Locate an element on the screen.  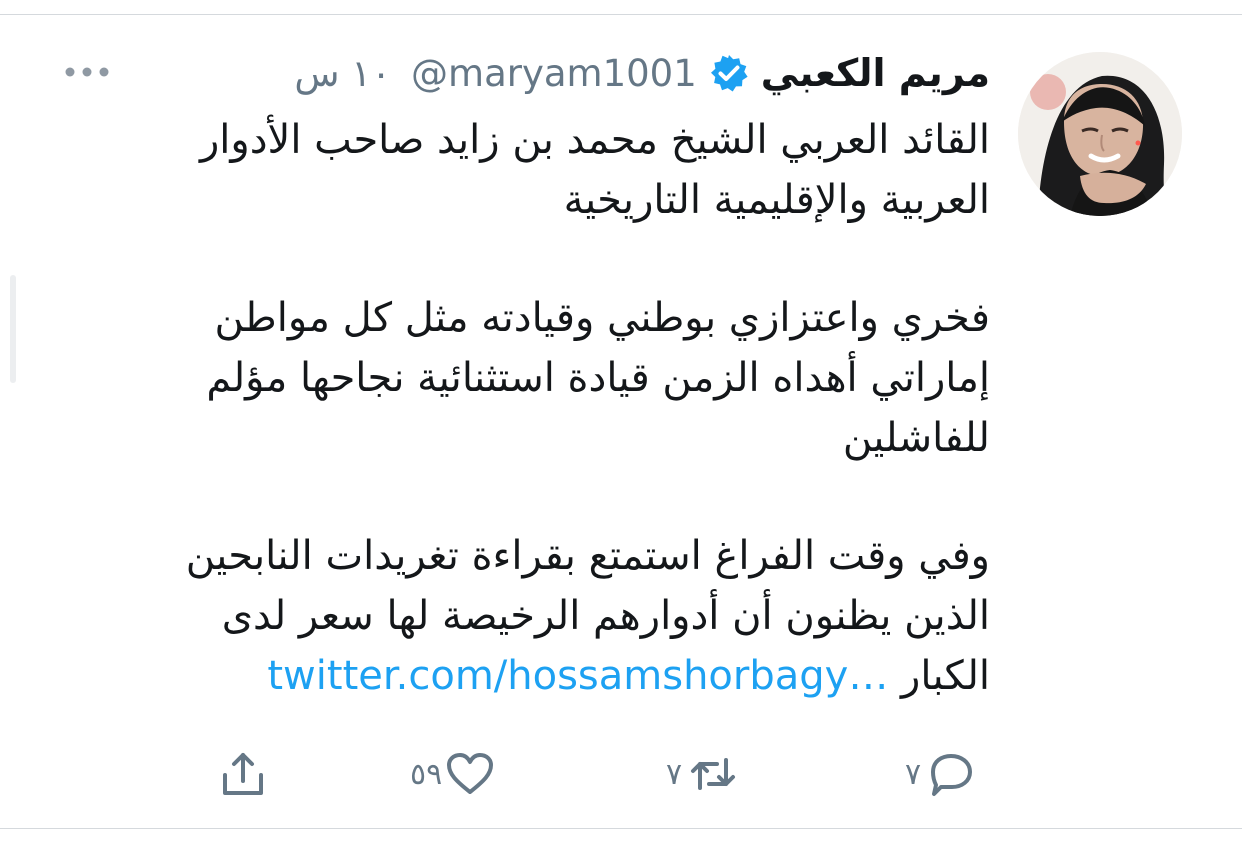
verified-badge-icon is located at coordinates (729, 73).